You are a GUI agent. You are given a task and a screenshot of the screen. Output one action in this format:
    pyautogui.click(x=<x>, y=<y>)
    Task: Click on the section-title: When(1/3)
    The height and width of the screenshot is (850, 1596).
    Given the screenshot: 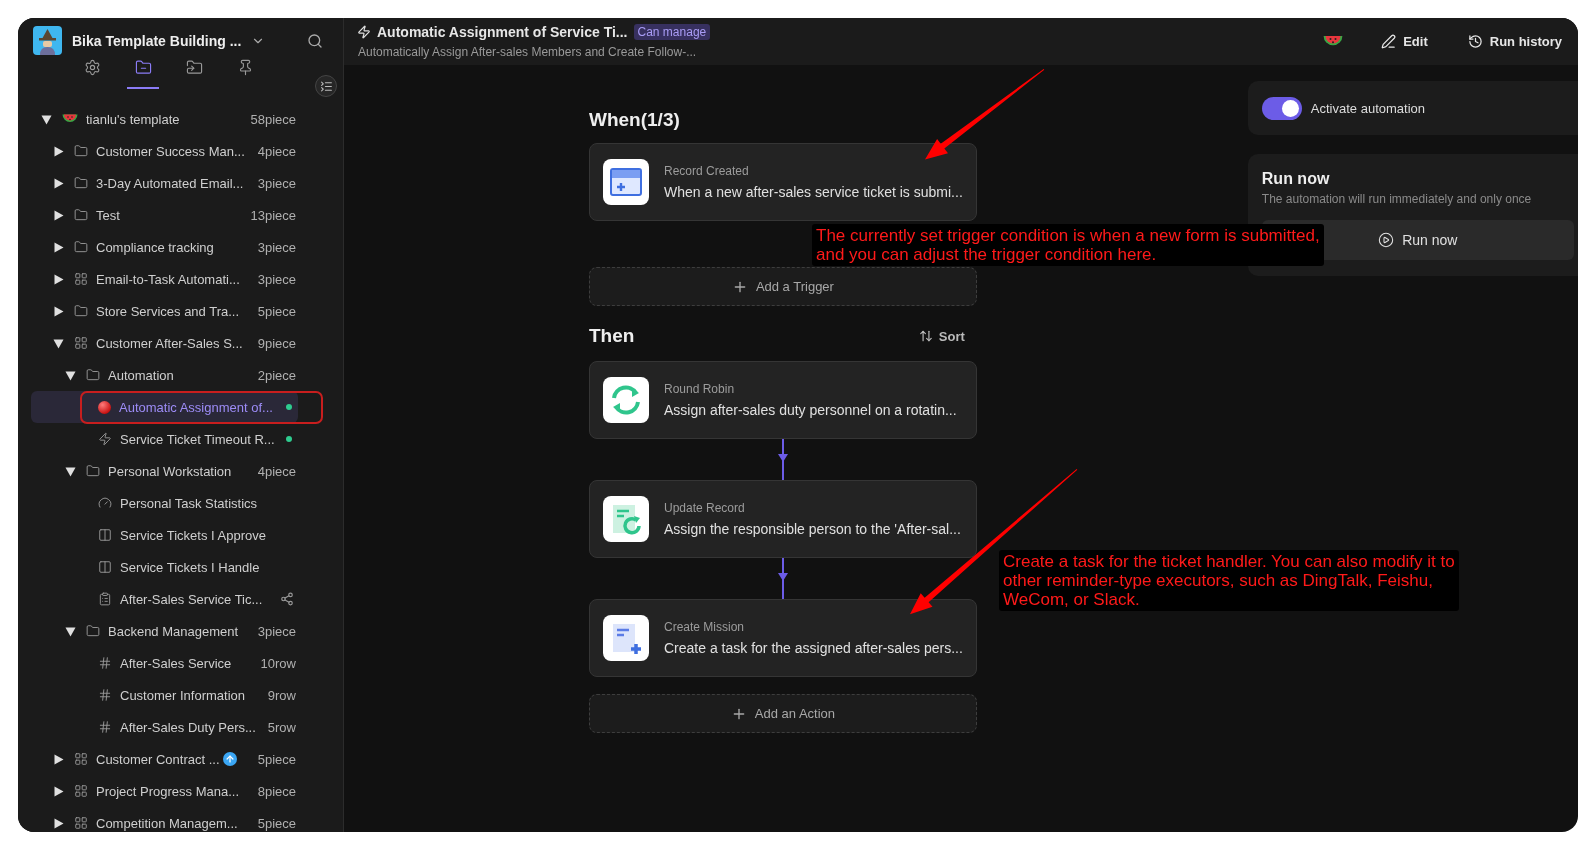 What is the action you would take?
    pyautogui.click(x=635, y=120)
    